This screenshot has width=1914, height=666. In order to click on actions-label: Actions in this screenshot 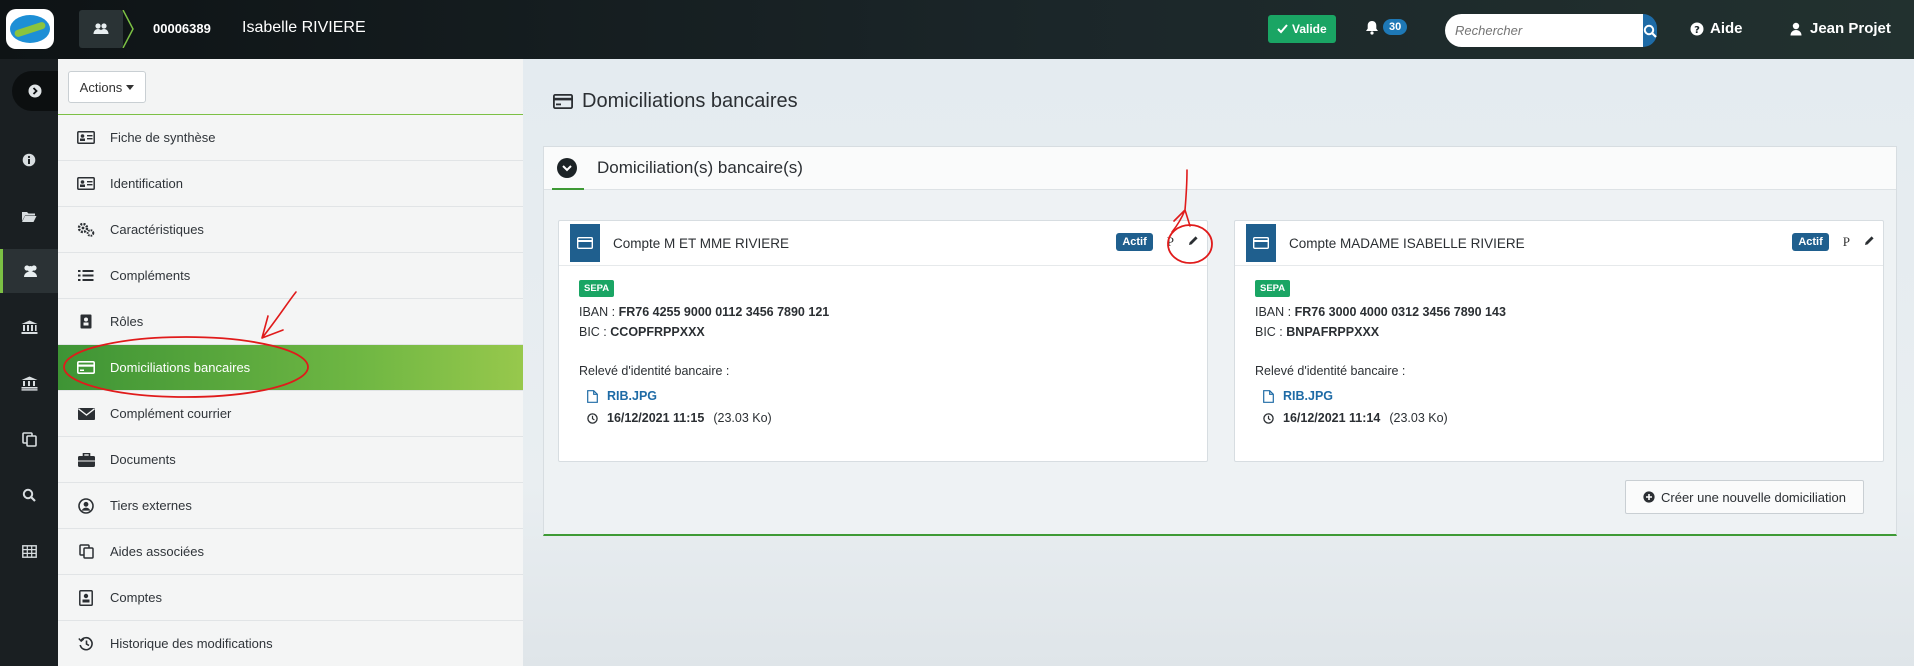, I will do `click(101, 87)`.